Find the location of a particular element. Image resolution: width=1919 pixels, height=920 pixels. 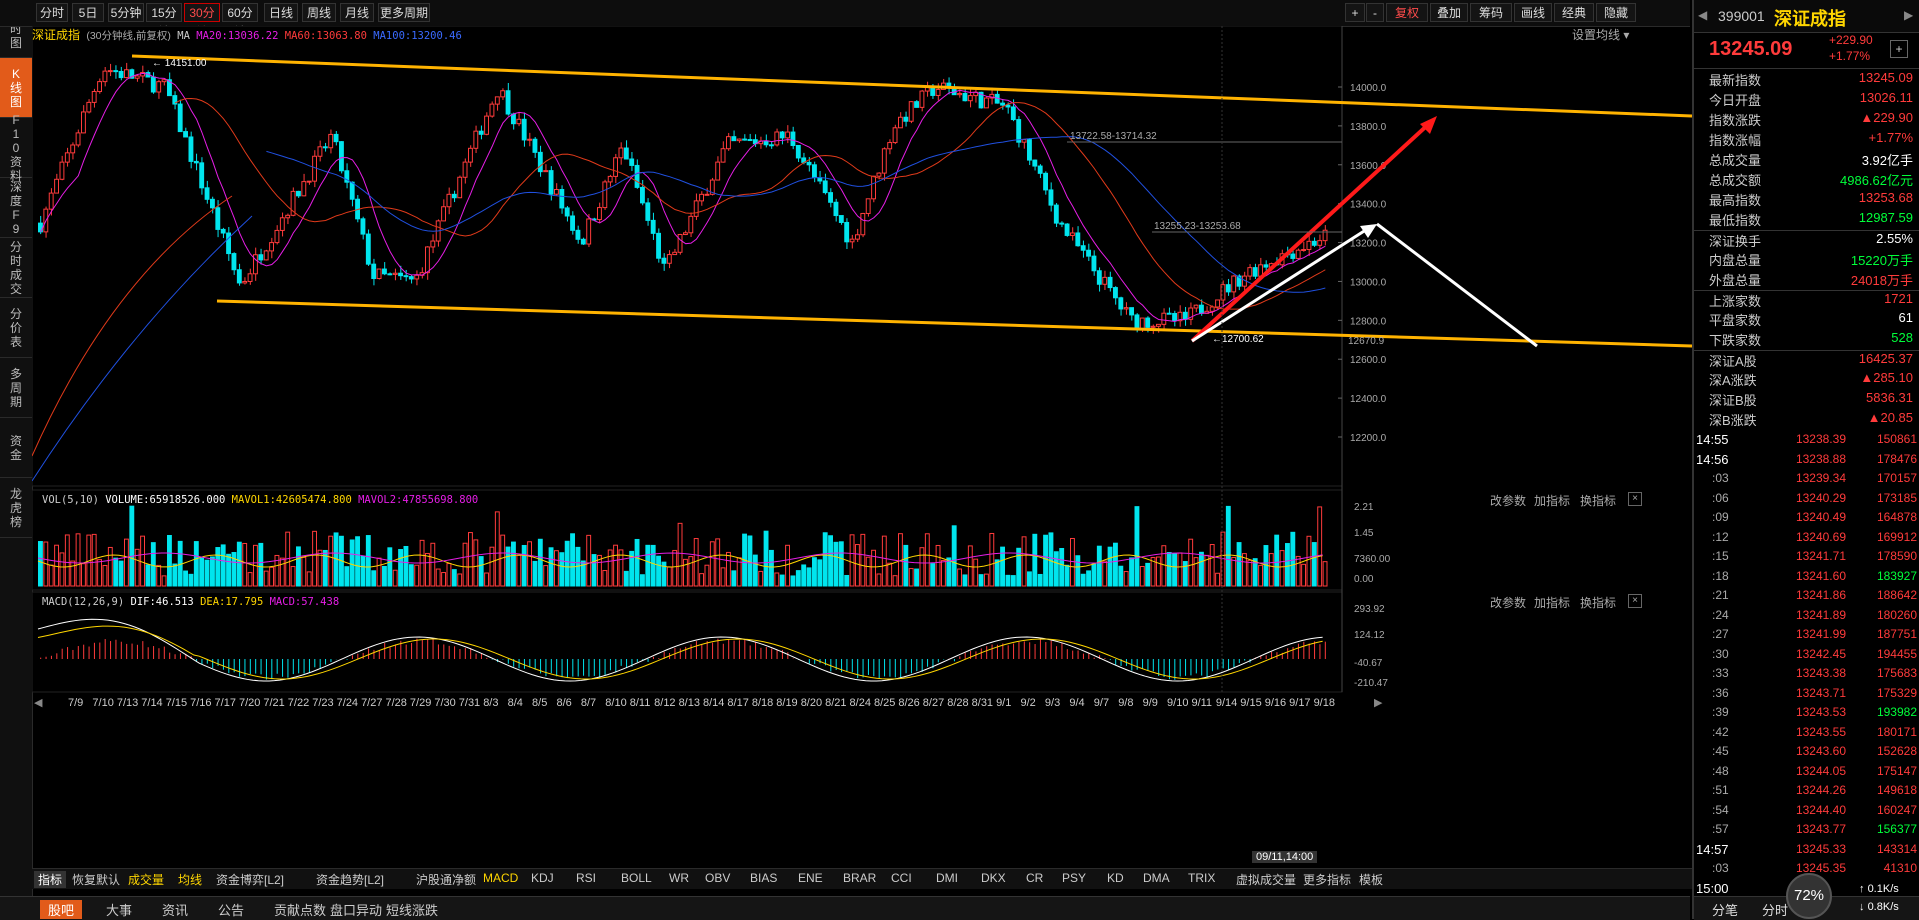

indicator-tab-16: CCI is located at coordinates (901, 878).